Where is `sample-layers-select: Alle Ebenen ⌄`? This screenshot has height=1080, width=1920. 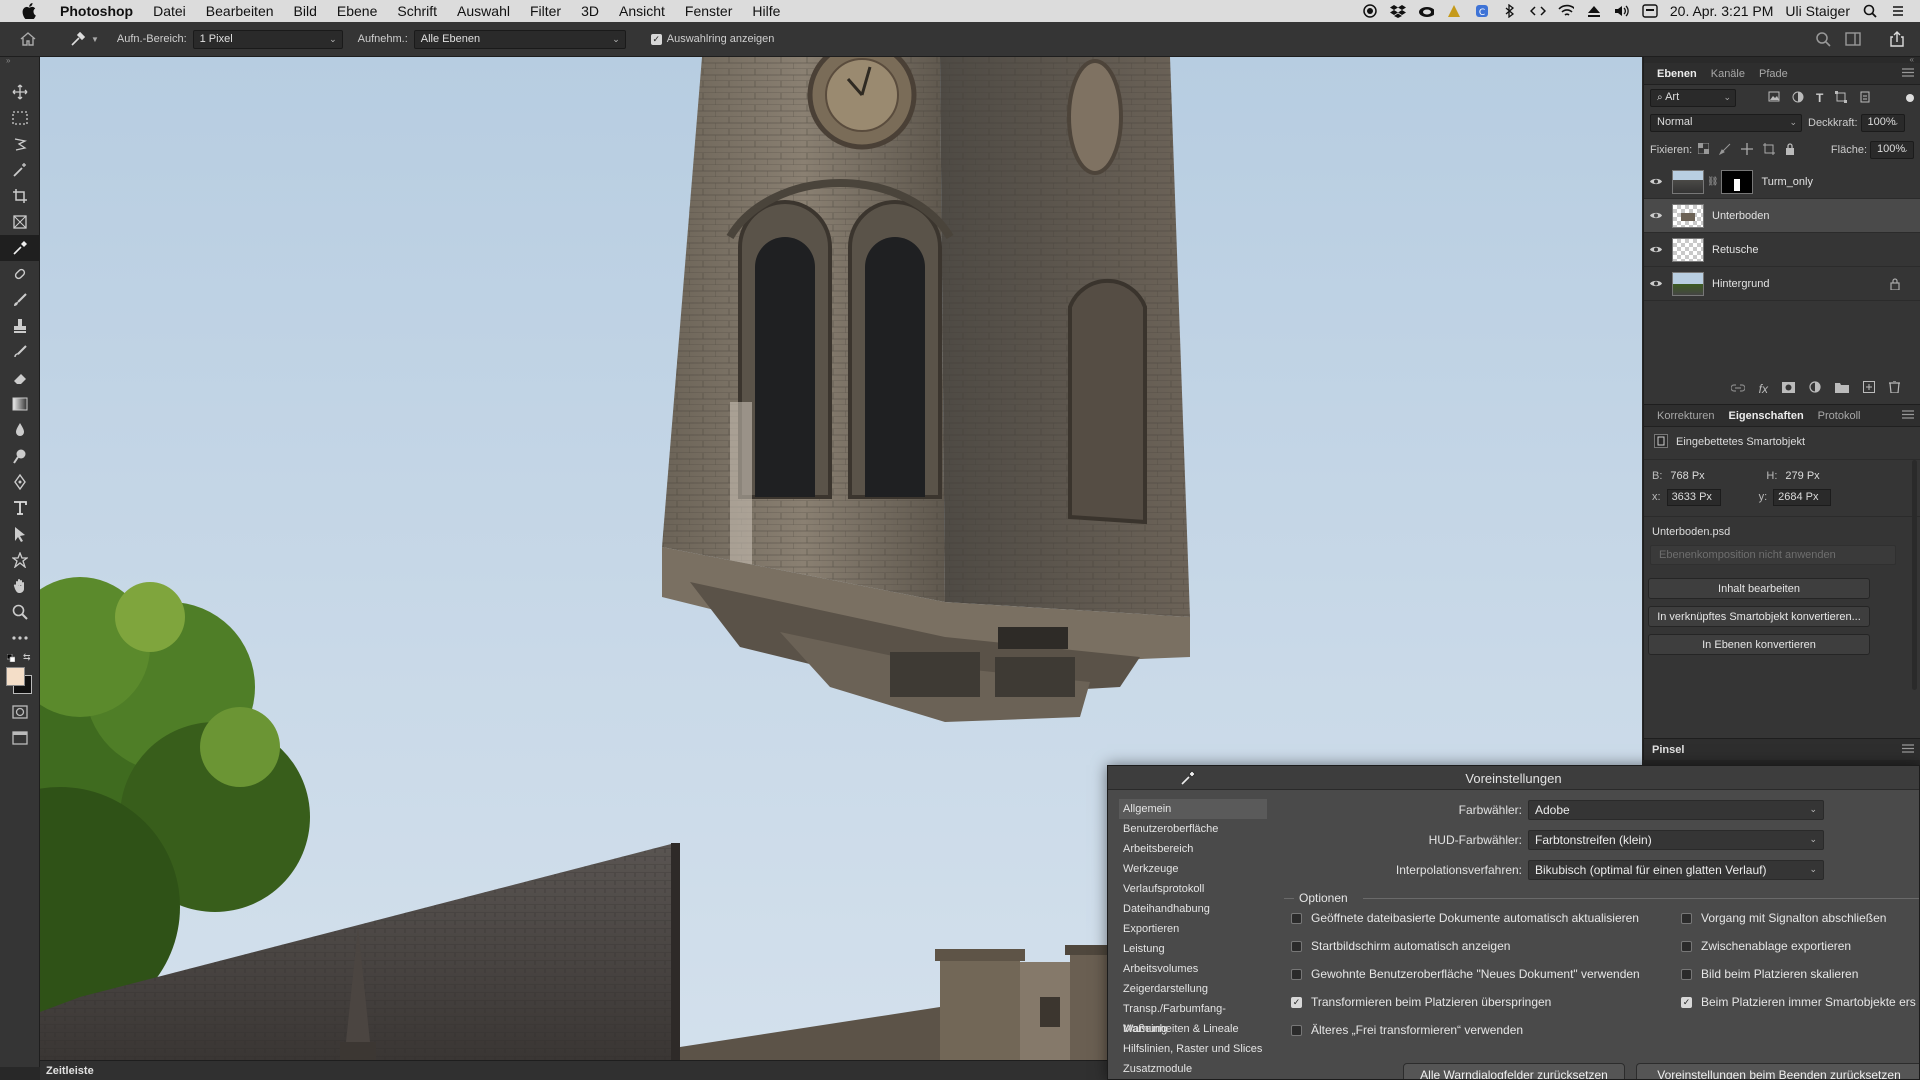
sample-layers-select: Alle Ebenen ⌄ is located at coordinates (519, 39).